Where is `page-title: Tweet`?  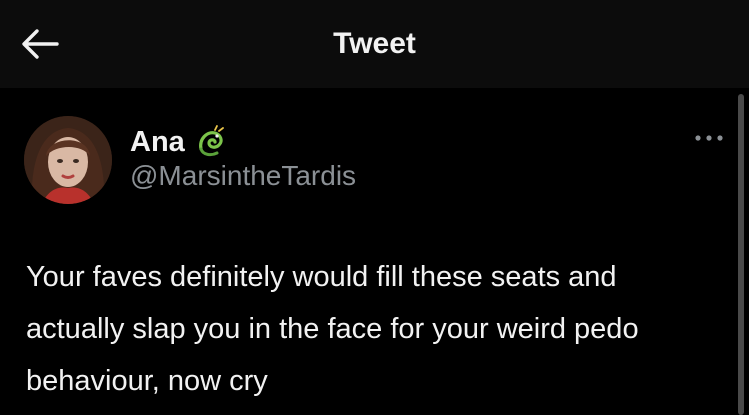
page-title: Tweet is located at coordinates (374, 43).